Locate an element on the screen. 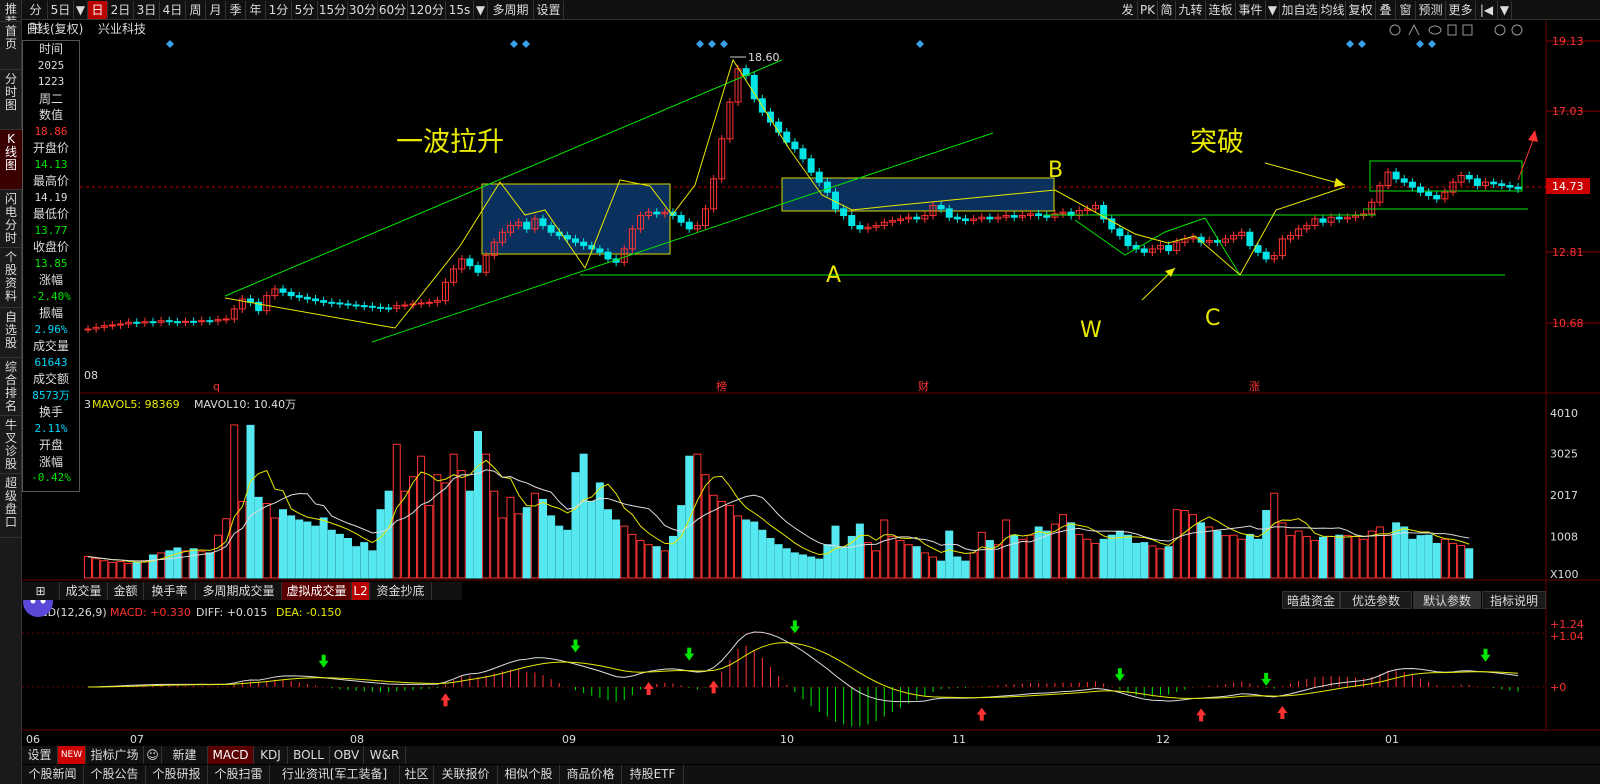  high-price-label: 18.60 is located at coordinates (764, 57).